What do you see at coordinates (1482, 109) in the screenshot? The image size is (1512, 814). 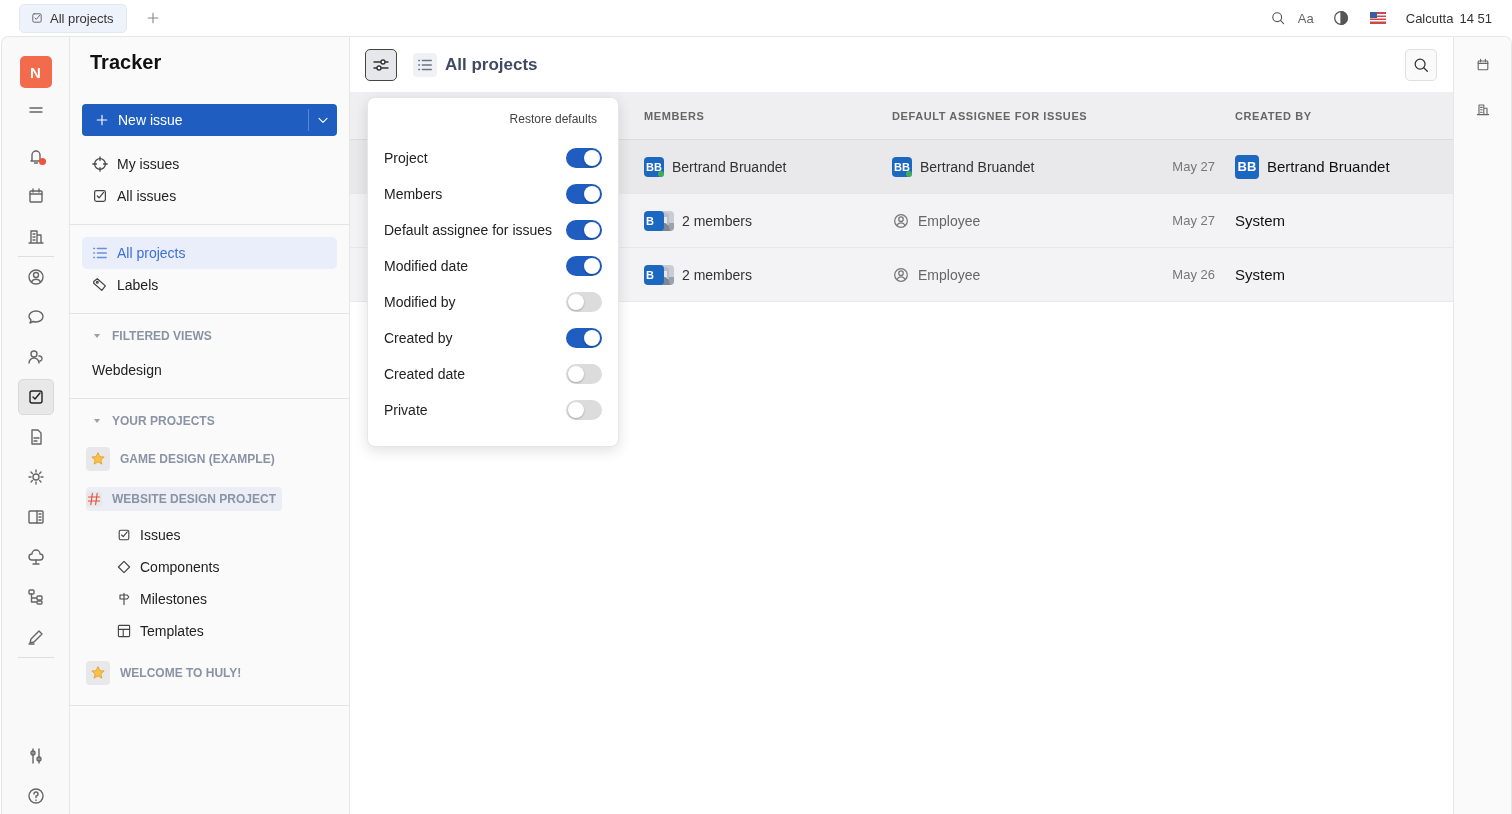 I see `building-icon` at bounding box center [1482, 109].